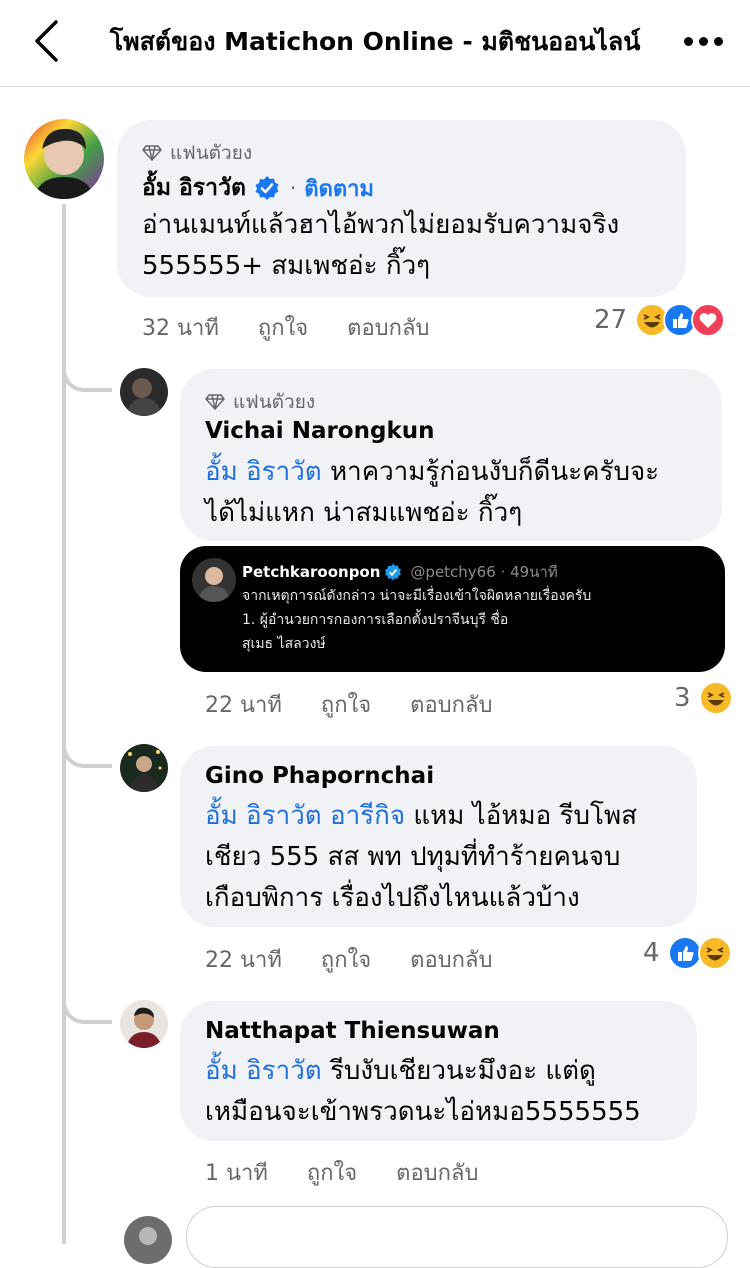 The height and width of the screenshot is (1268, 750). What do you see at coordinates (682, 698) in the screenshot?
I see `reaction-count: 3` at bounding box center [682, 698].